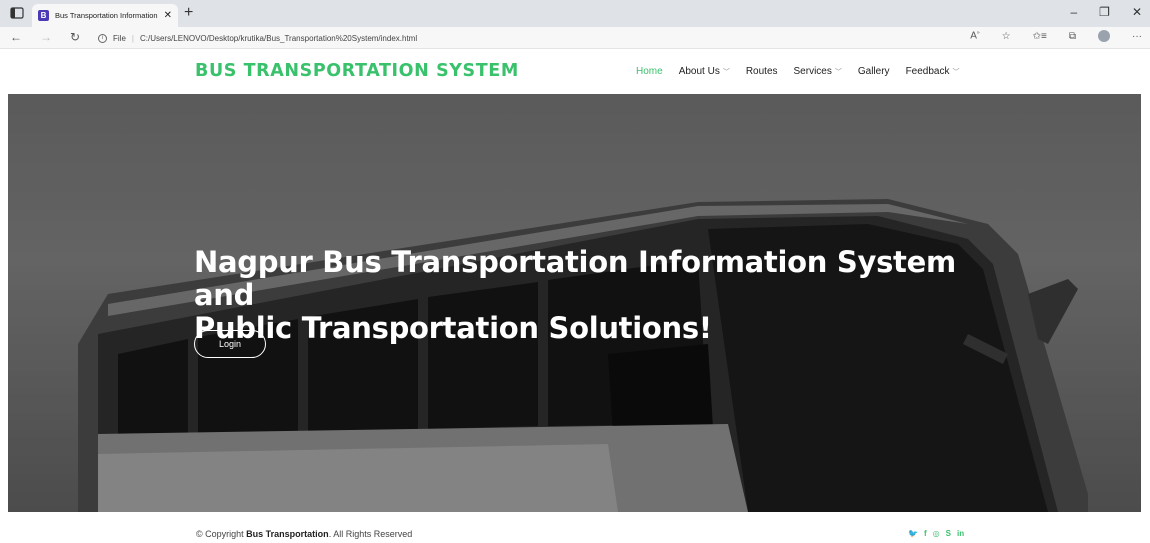 The height and width of the screenshot is (543, 1150). Describe the element at coordinates (974, 35) in the screenshot. I see `read-aloud-icon: A»` at that location.